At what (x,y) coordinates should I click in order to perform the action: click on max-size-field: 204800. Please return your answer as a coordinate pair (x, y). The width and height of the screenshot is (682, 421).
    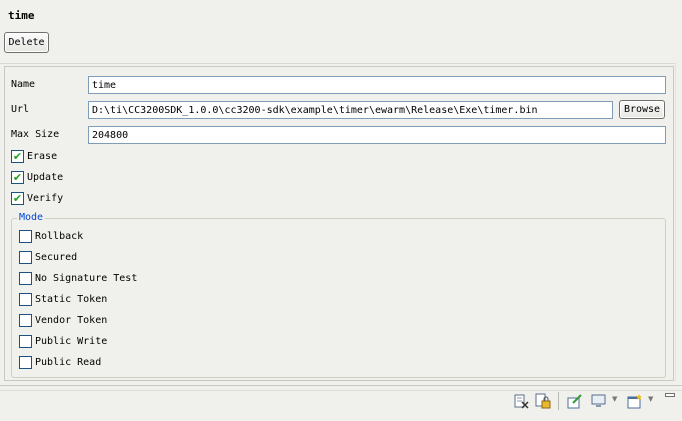
    Looking at the image, I should click on (377, 135).